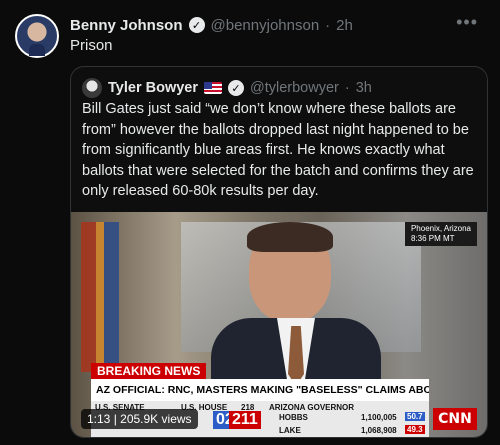  What do you see at coordinates (440, 228) in the screenshot?
I see `location-text: Phoenix, Arizona` at bounding box center [440, 228].